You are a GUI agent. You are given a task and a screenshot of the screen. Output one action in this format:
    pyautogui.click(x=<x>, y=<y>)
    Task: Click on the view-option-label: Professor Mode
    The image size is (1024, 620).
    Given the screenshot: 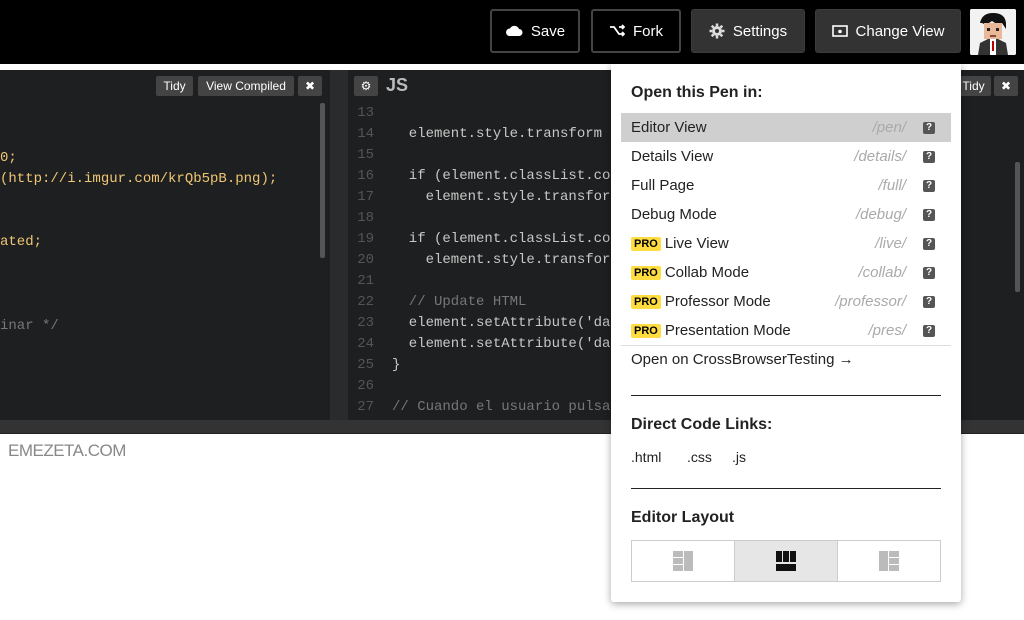 What is the action you would take?
    pyautogui.click(x=717, y=301)
    